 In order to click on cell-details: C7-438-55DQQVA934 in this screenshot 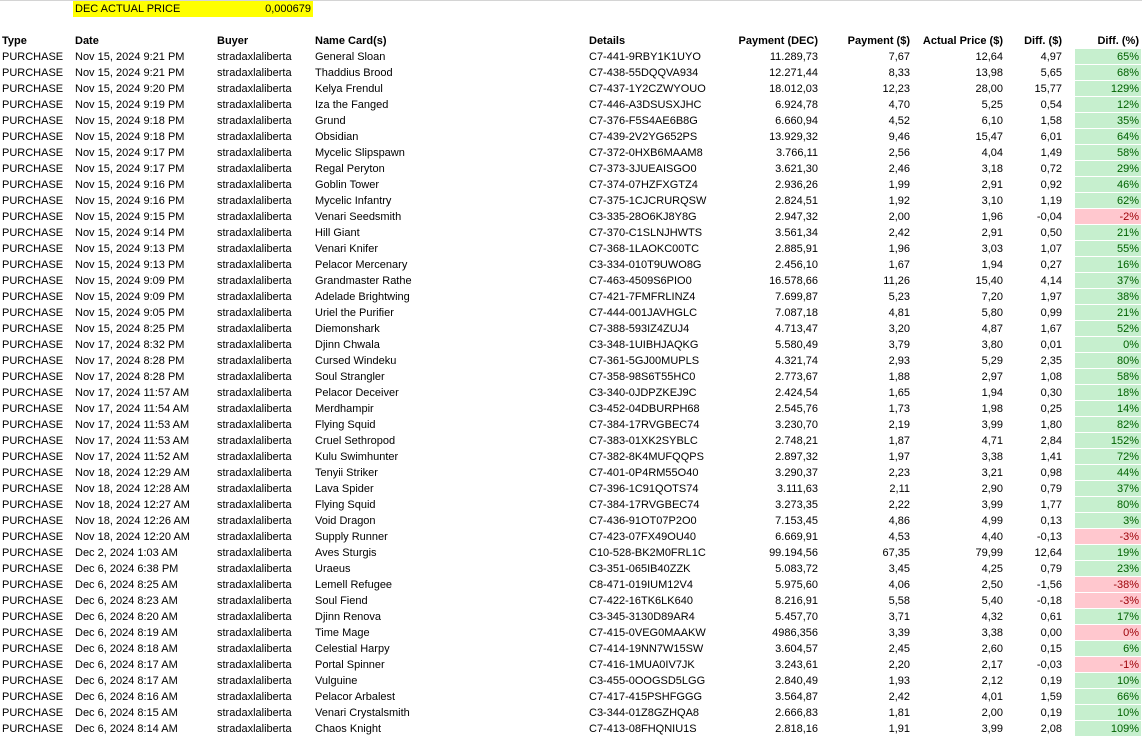, I will do `click(653, 73)`.